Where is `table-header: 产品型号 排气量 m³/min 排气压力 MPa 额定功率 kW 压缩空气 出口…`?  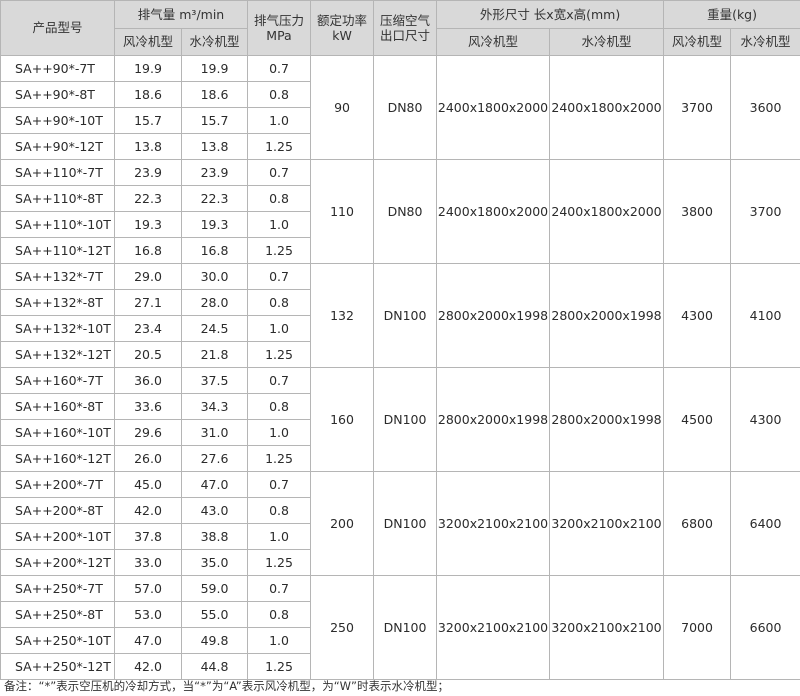
table-header: 产品型号 排气量 m³/min 排气压力 MPa 额定功率 kW 压缩空气 出口… is located at coordinates (400, 28).